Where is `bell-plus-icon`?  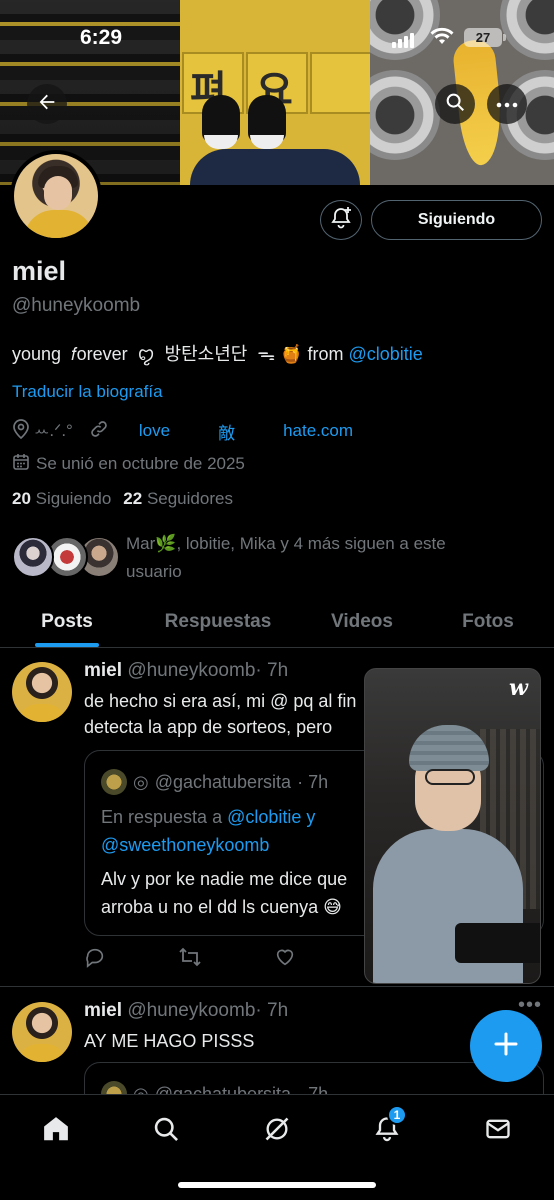 bell-plus-icon is located at coordinates (341, 220).